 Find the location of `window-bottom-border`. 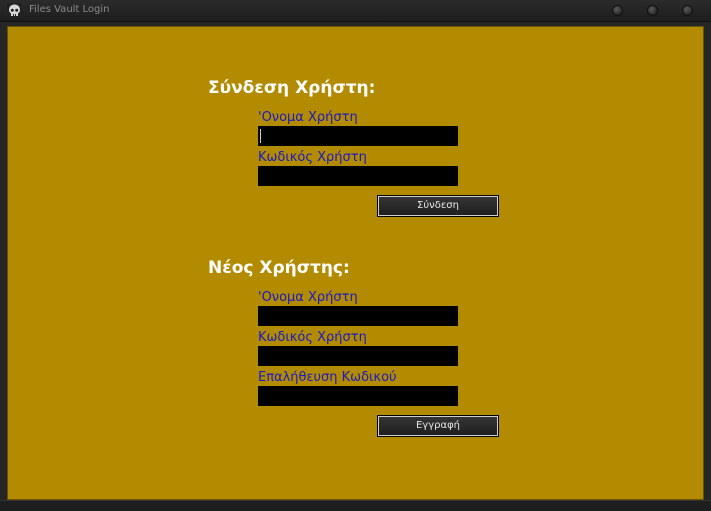

window-bottom-border is located at coordinates (355, 505).